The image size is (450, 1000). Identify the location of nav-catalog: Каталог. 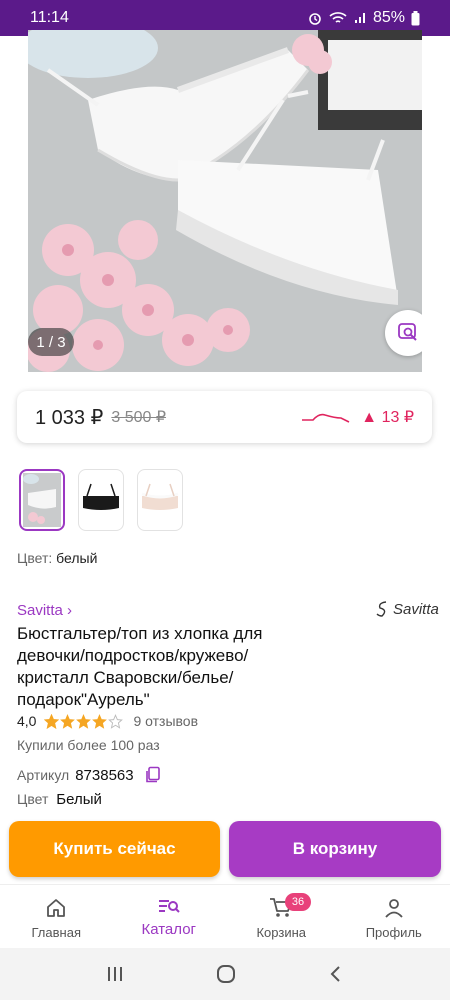
(169, 917).